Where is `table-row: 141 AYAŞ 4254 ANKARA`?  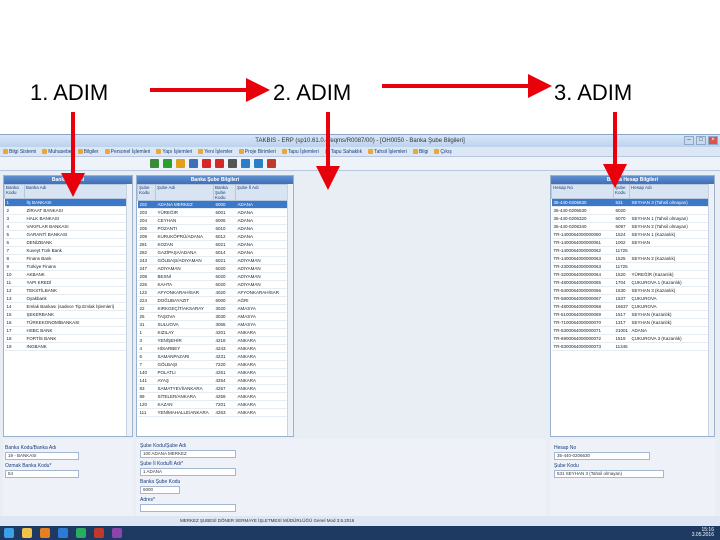 table-row: 141 AYAŞ 4254 ANKARA is located at coordinates (215, 380).